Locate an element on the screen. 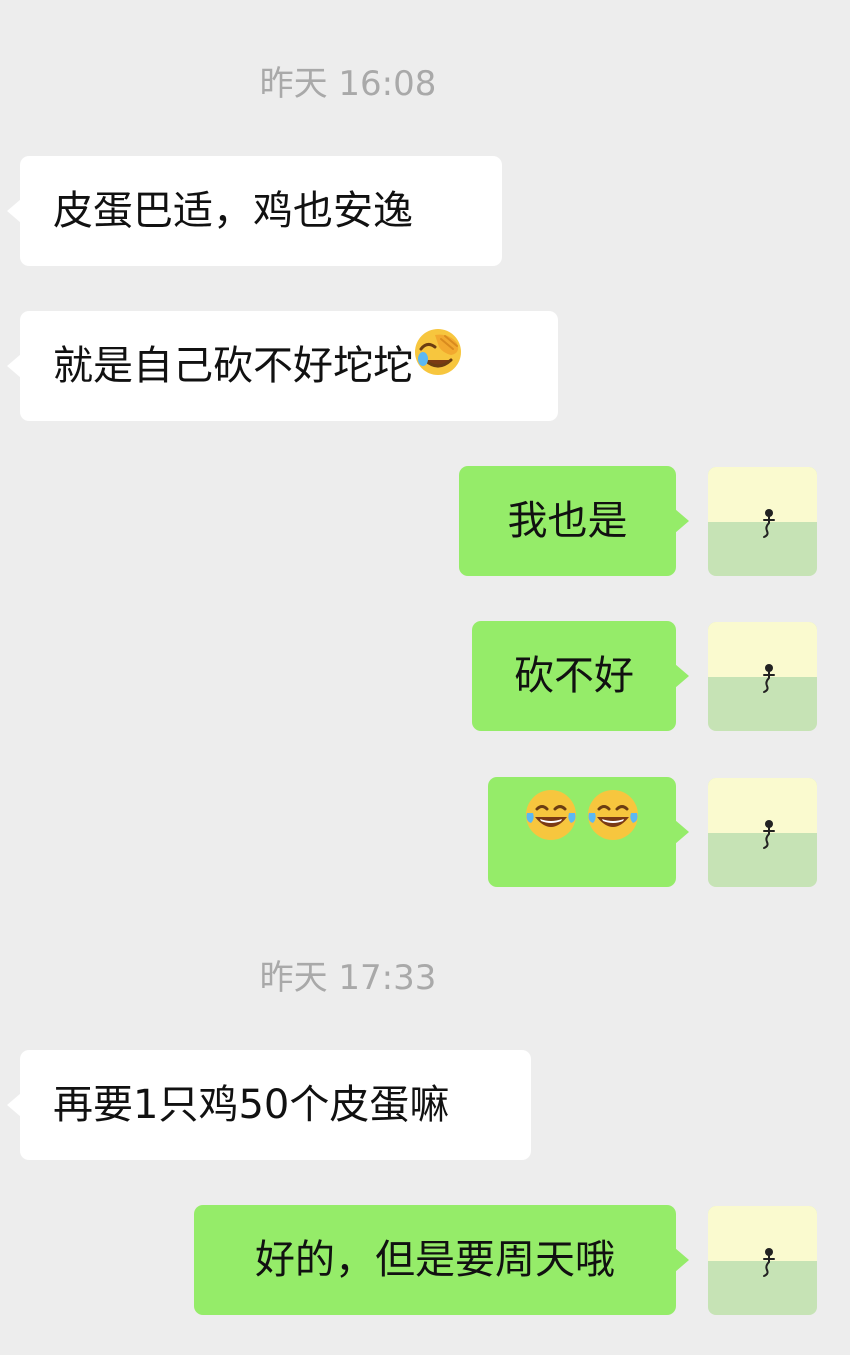 This screenshot has height=1355, width=850. message-bubble-incoming: 就是自己砍不好坨坨 is located at coordinates (282, 365).